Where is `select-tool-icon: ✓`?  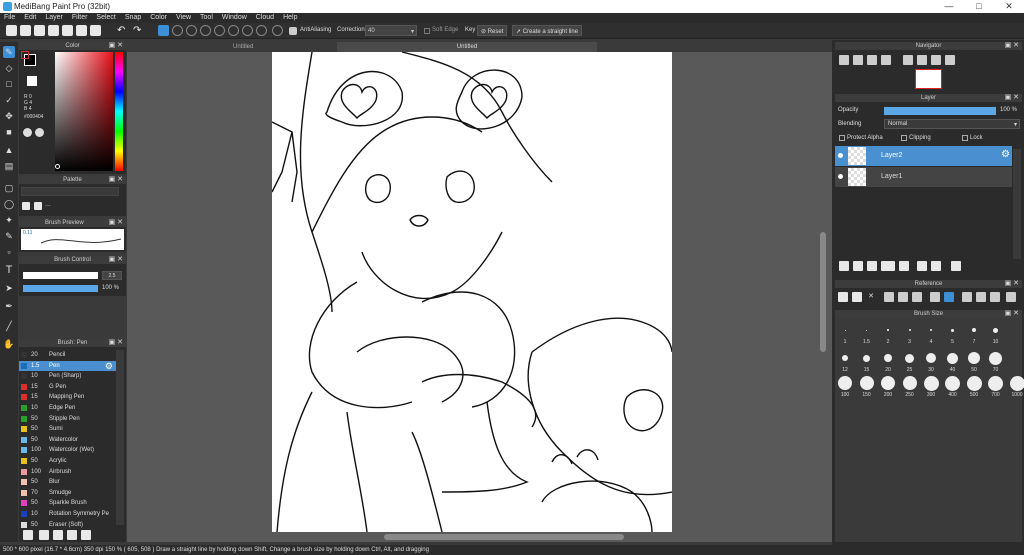
select-tool-icon: ✓ is located at coordinates (9, 100).